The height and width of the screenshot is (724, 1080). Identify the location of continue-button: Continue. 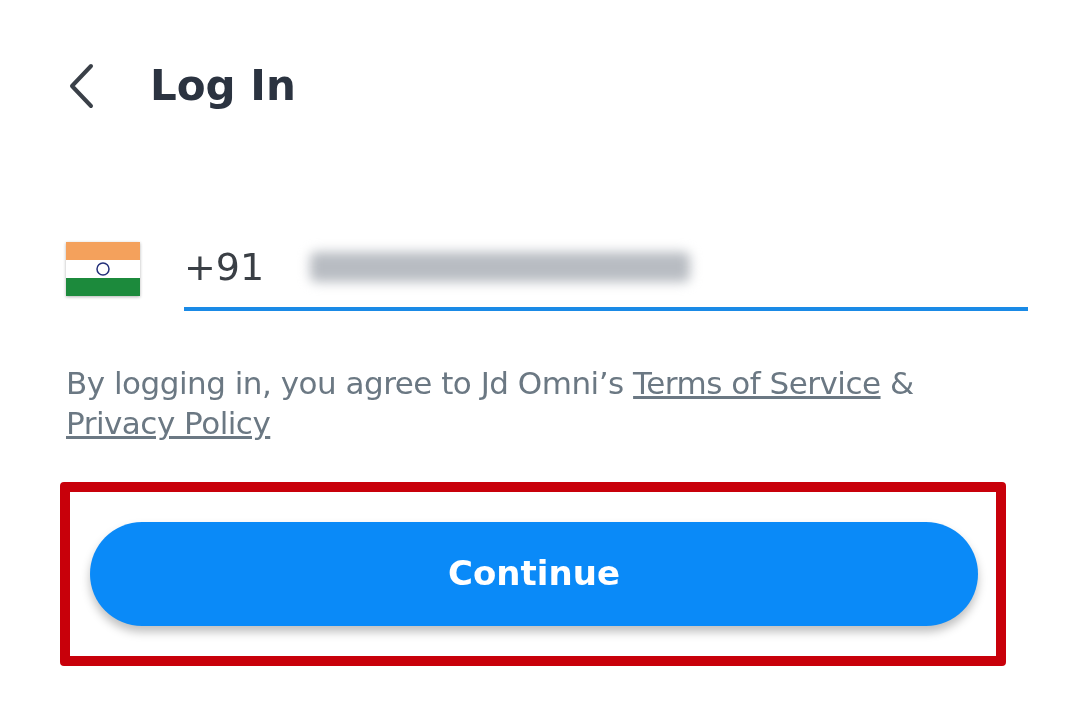
(534, 573).